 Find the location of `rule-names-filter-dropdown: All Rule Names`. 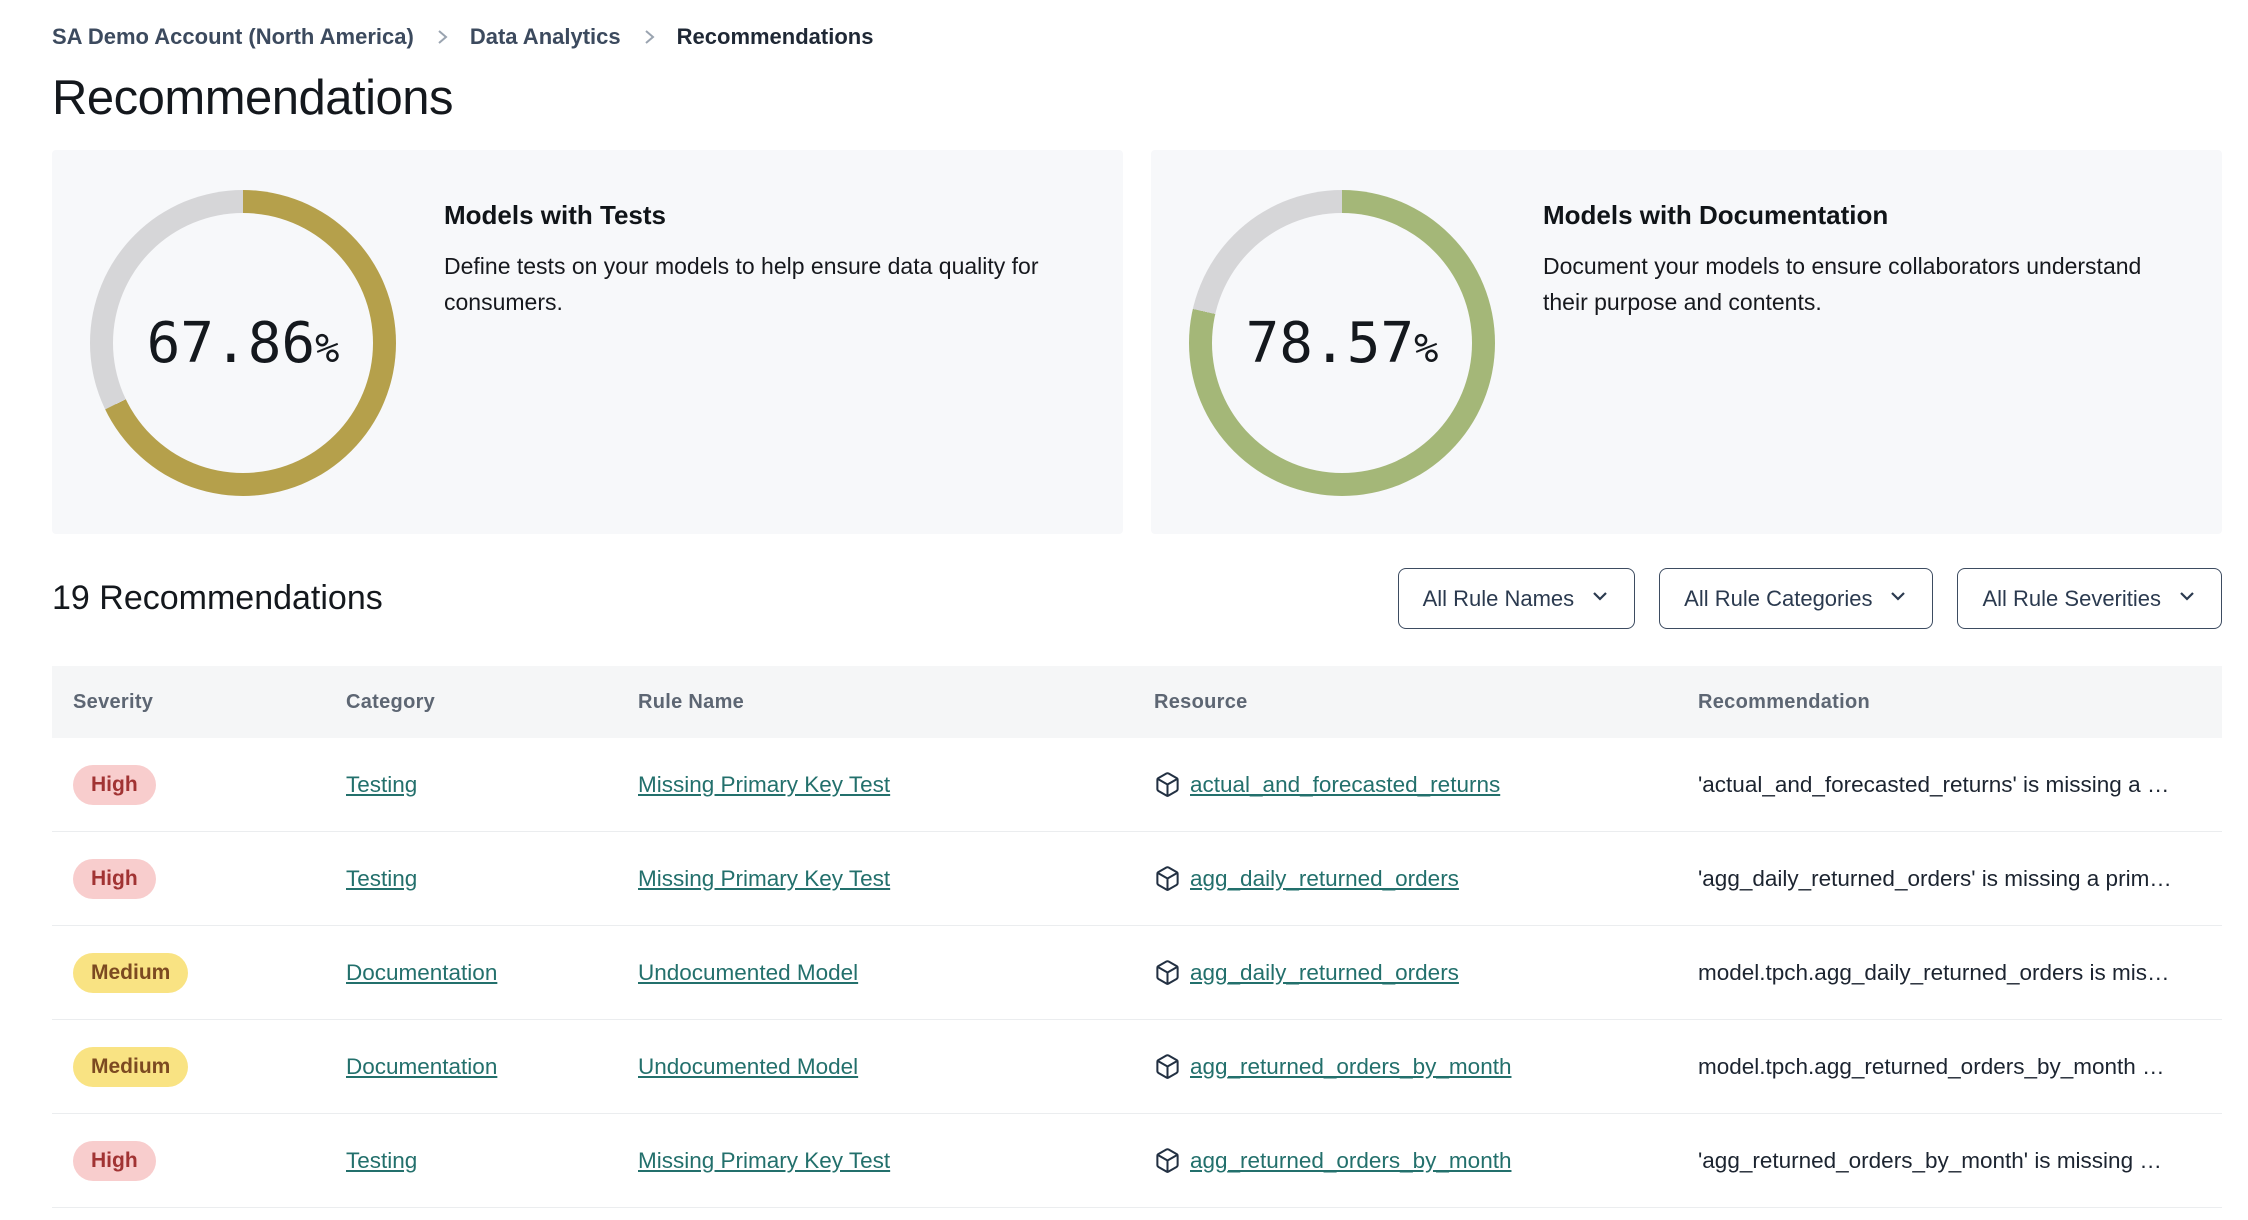

rule-names-filter-dropdown: All Rule Names is located at coordinates (1516, 598).